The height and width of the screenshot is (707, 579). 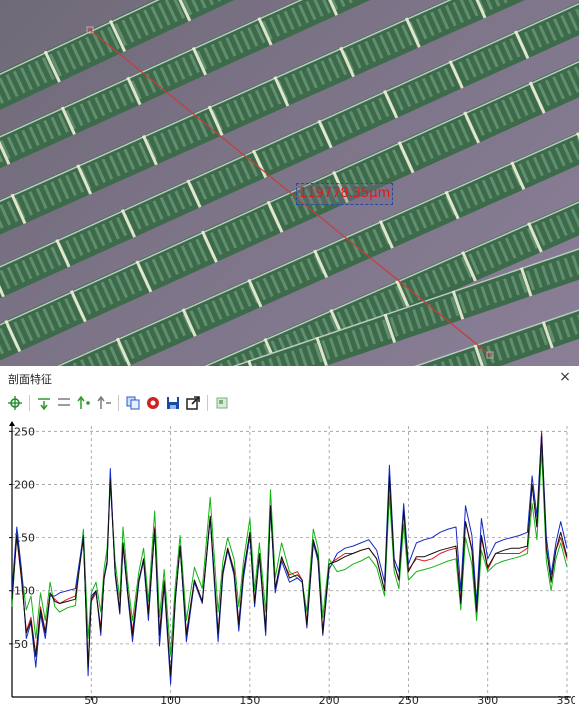 I want to click on y-tick-label: 50, so click(x=21, y=644).